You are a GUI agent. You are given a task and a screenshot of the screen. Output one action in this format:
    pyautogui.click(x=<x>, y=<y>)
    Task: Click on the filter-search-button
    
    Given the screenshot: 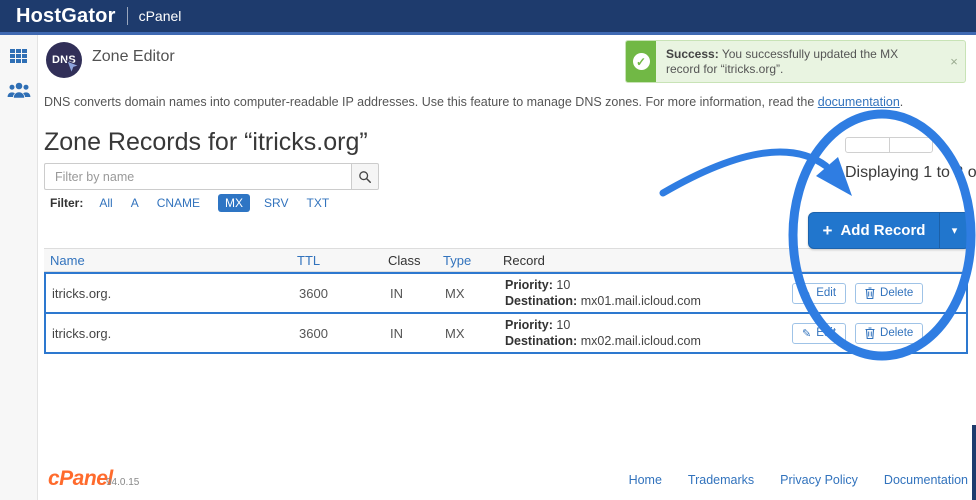 What is the action you would take?
    pyautogui.click(x=365, y=176)
    